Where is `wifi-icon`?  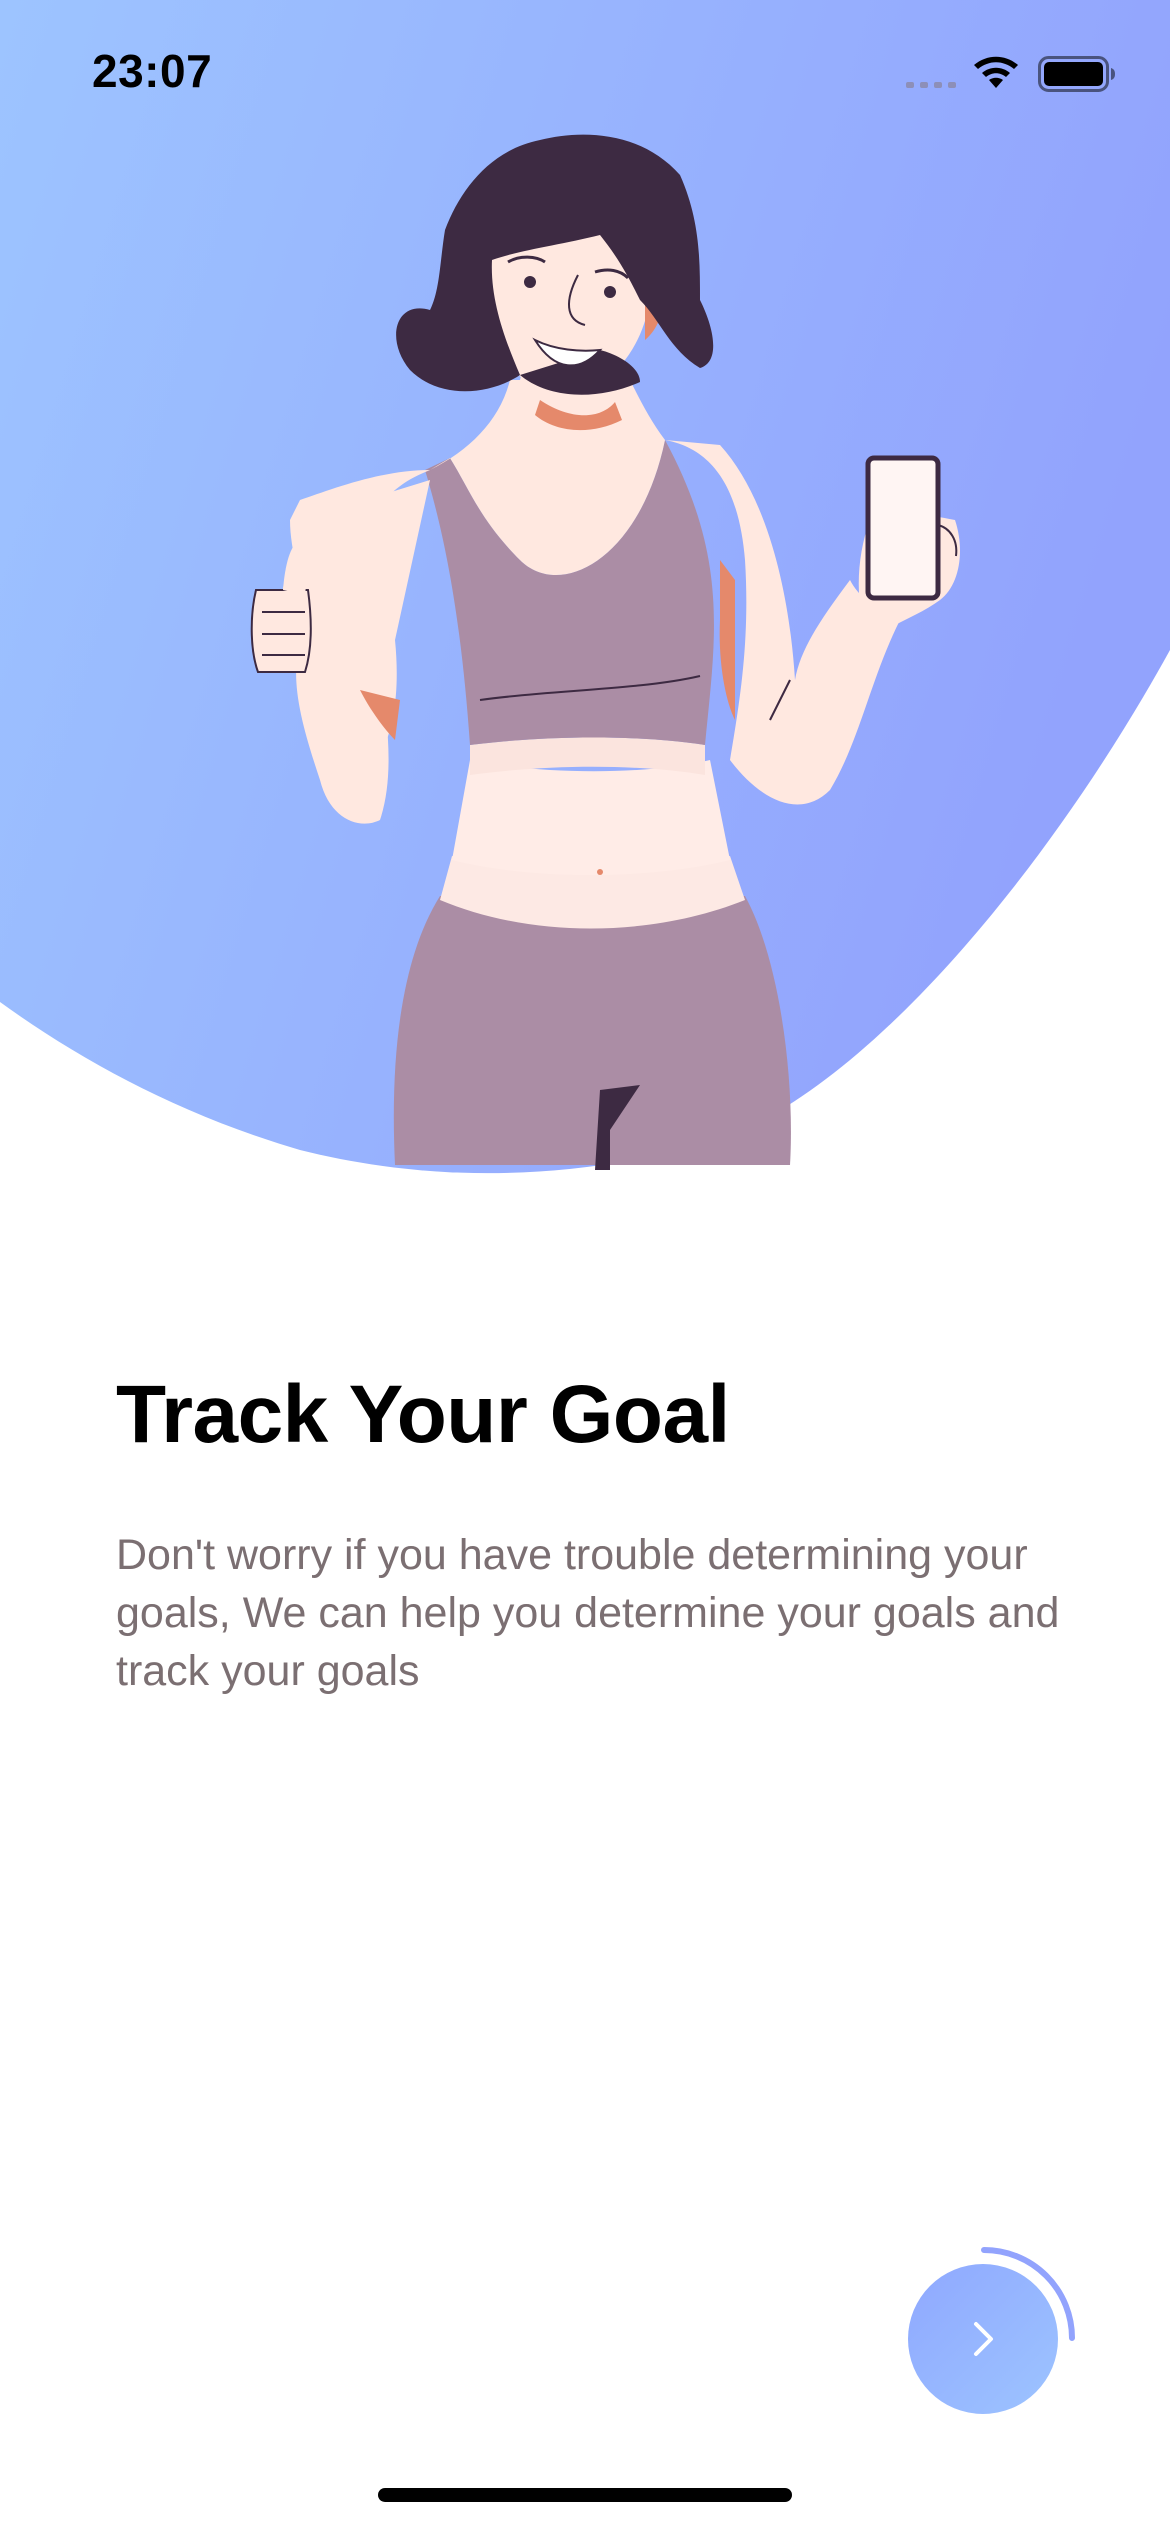
wifi-icon is located at coordinates (996, 72).